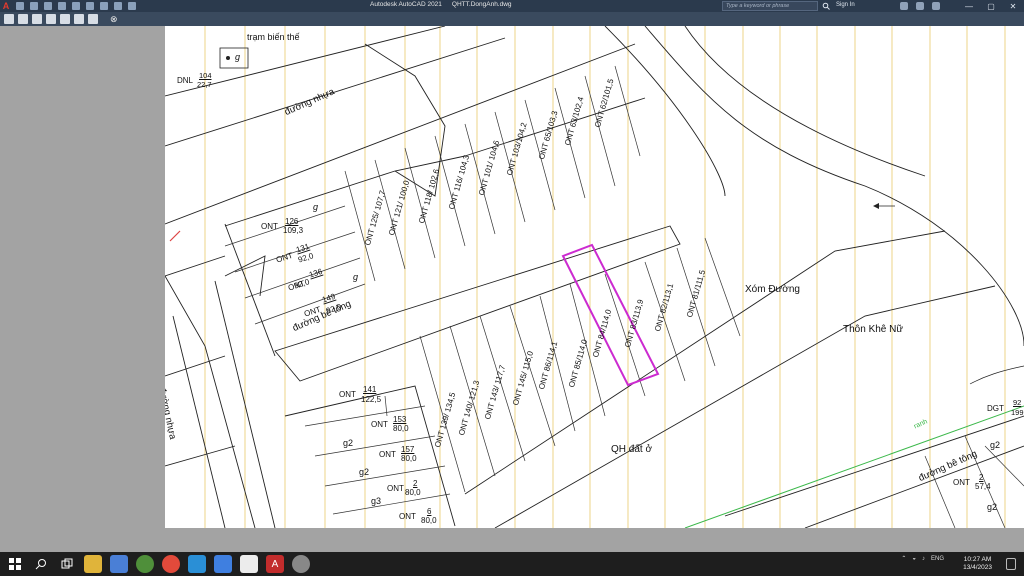  What do you see at coordinates (400, 419) in the screenshot?
I see `bottom-parcel-num: 153` at bounding box center [400, 419].